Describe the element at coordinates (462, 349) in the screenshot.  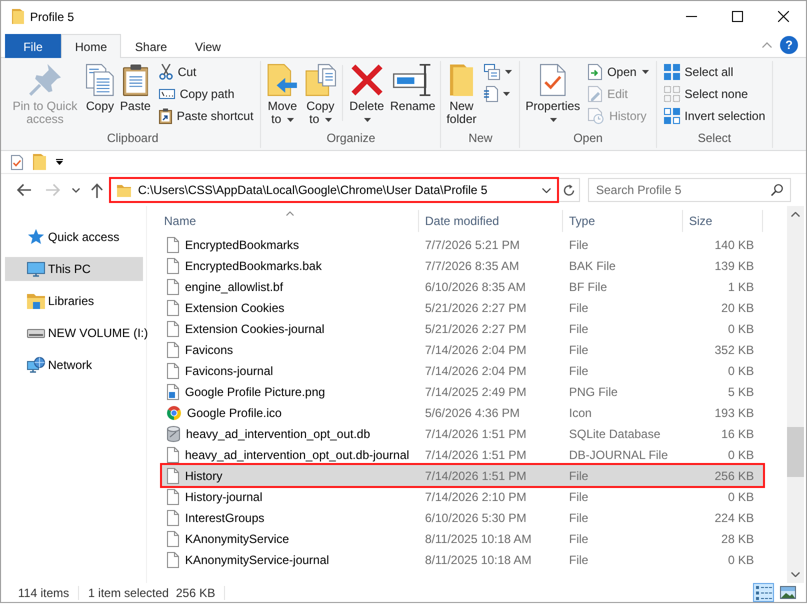
I see `file-row: Favicons 7/14/2026 2:04 PM File 352 KB` at that location.